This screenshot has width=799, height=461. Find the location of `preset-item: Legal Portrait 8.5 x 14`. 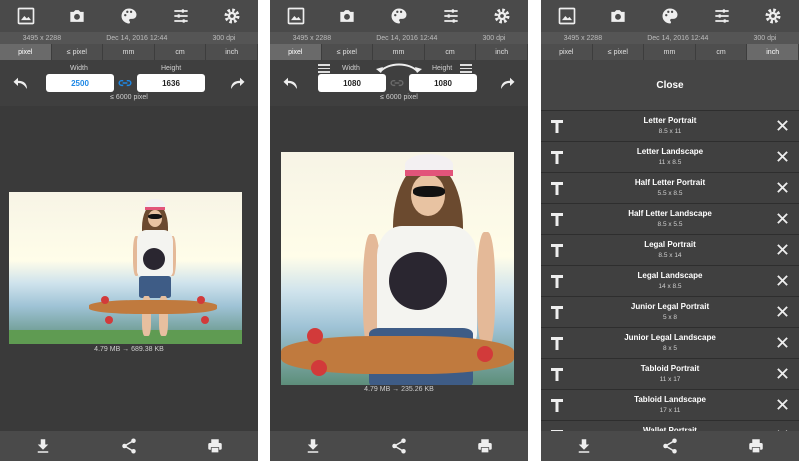

preset-item: Legal Portrait 8.5 x 14 is located at coordinates (670, 249).